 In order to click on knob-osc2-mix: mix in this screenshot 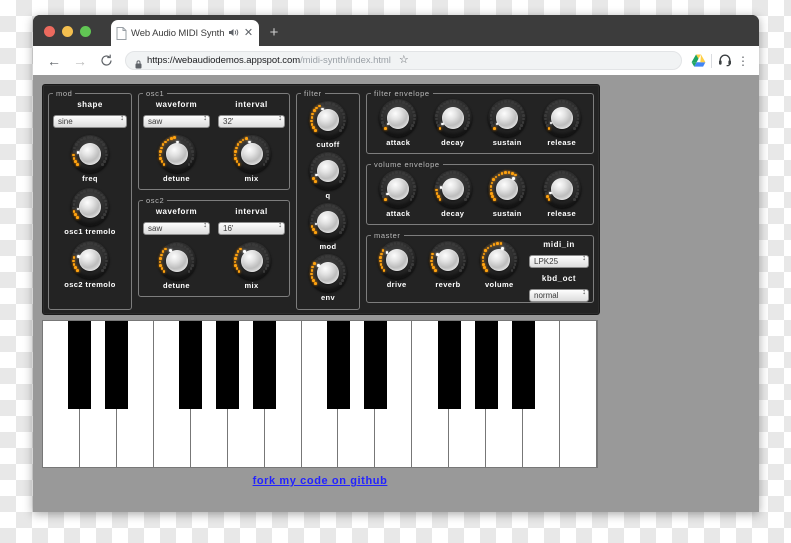, I will do `click(251, 266)`.